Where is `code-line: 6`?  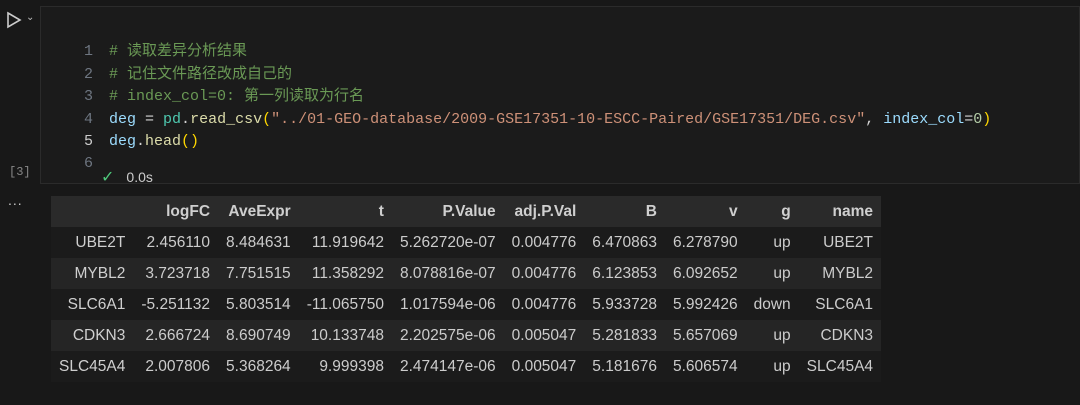 code-line: 6 is located at coordinates (88, 164).